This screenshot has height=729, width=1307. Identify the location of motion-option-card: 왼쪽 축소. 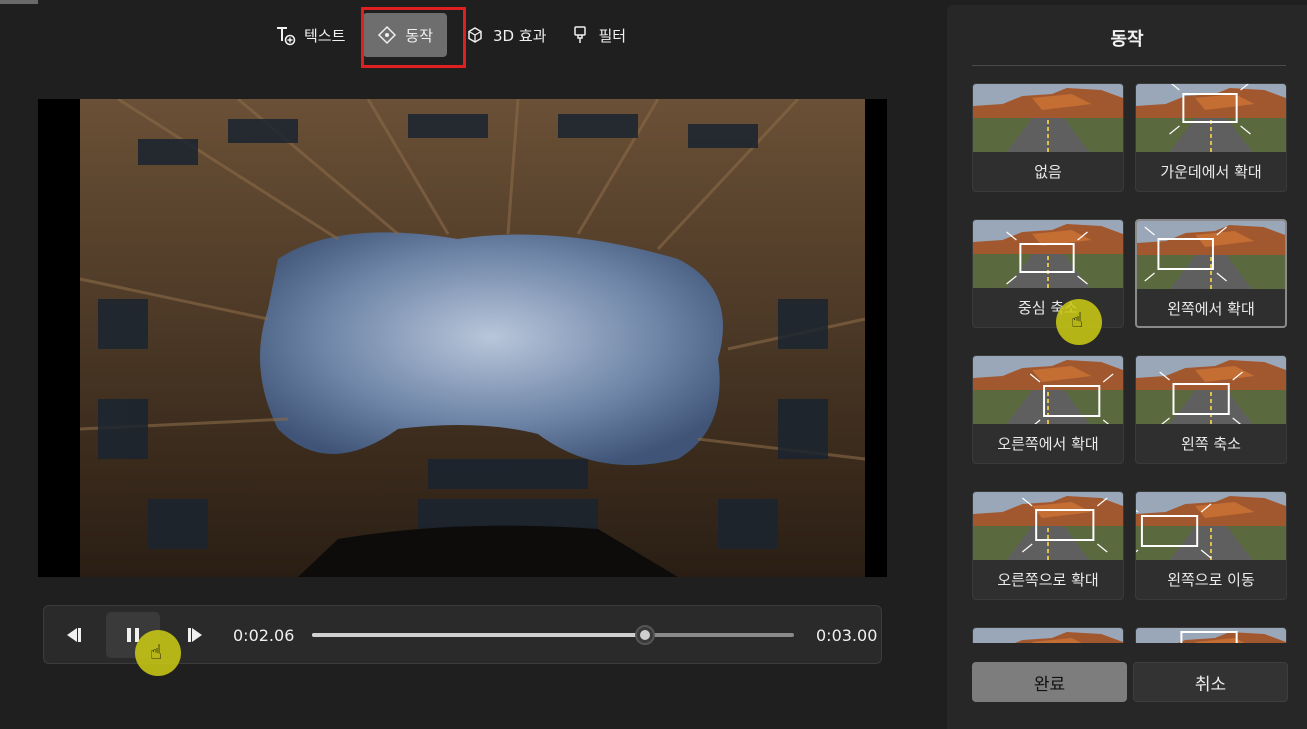
(1211, 409).